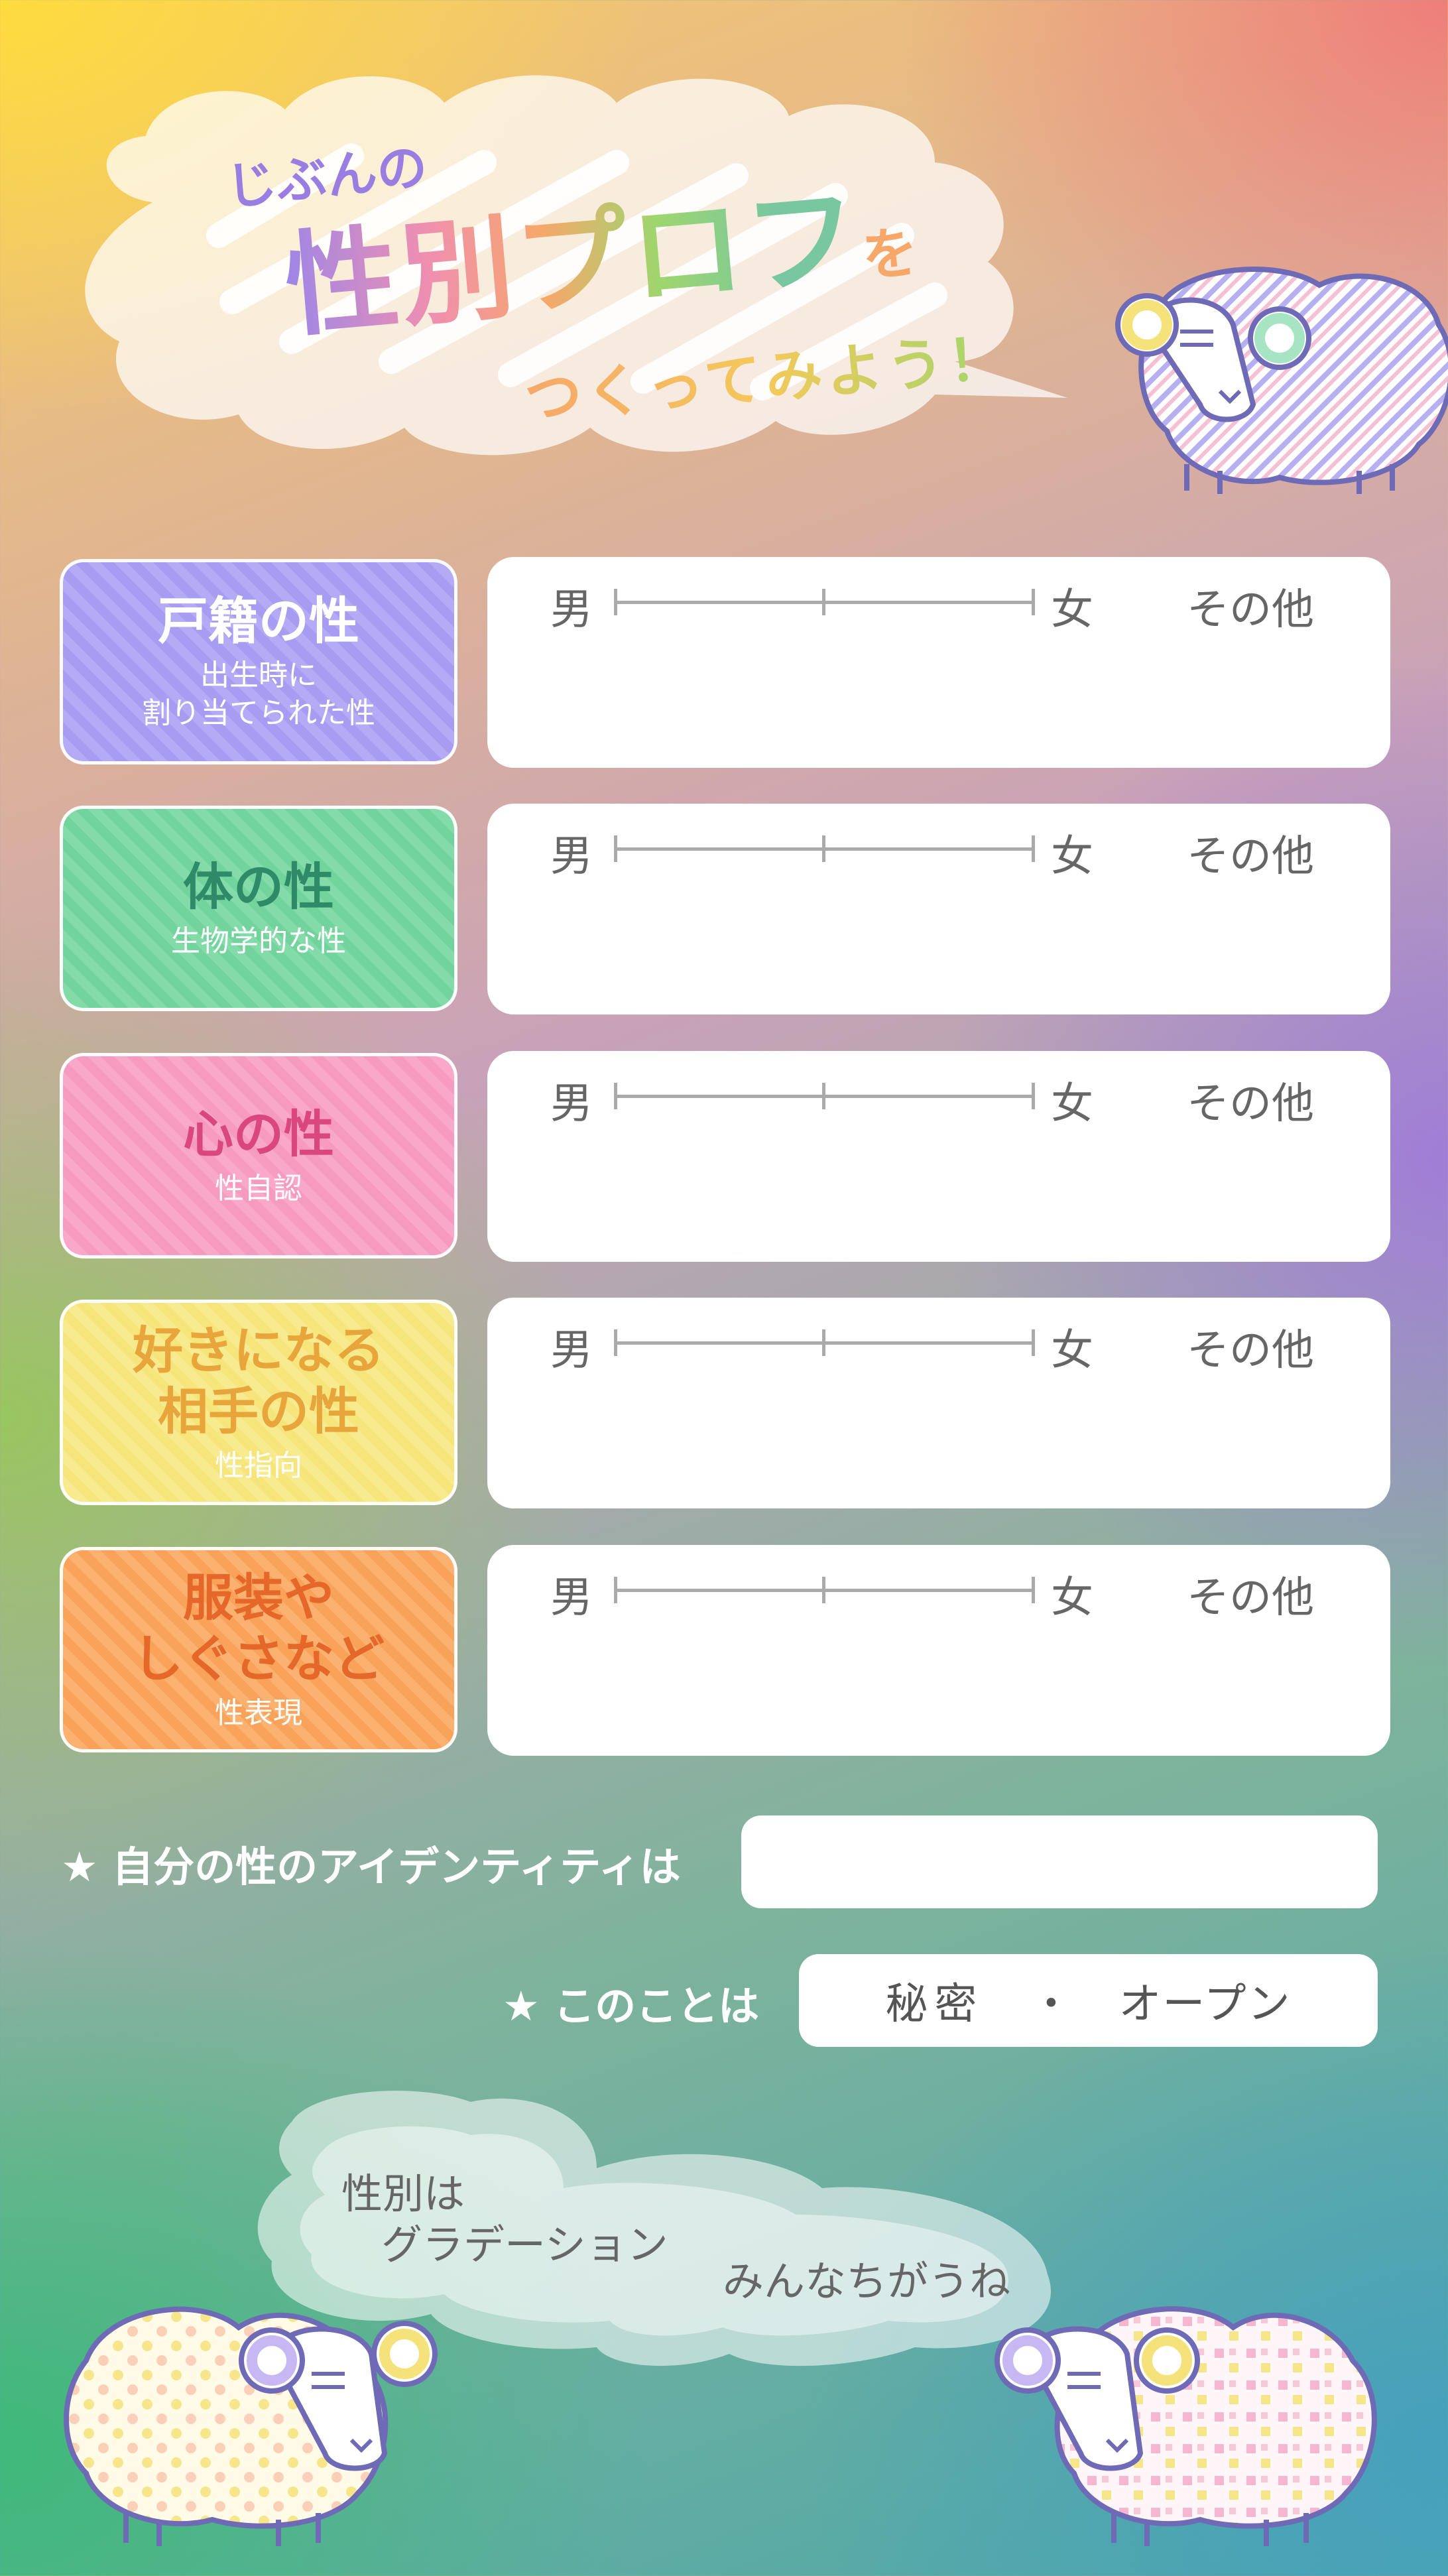  Describe the element at coordinates (259, 1380) in the screenshot. I see `label-title: 好きになる 相手の性` at that location.